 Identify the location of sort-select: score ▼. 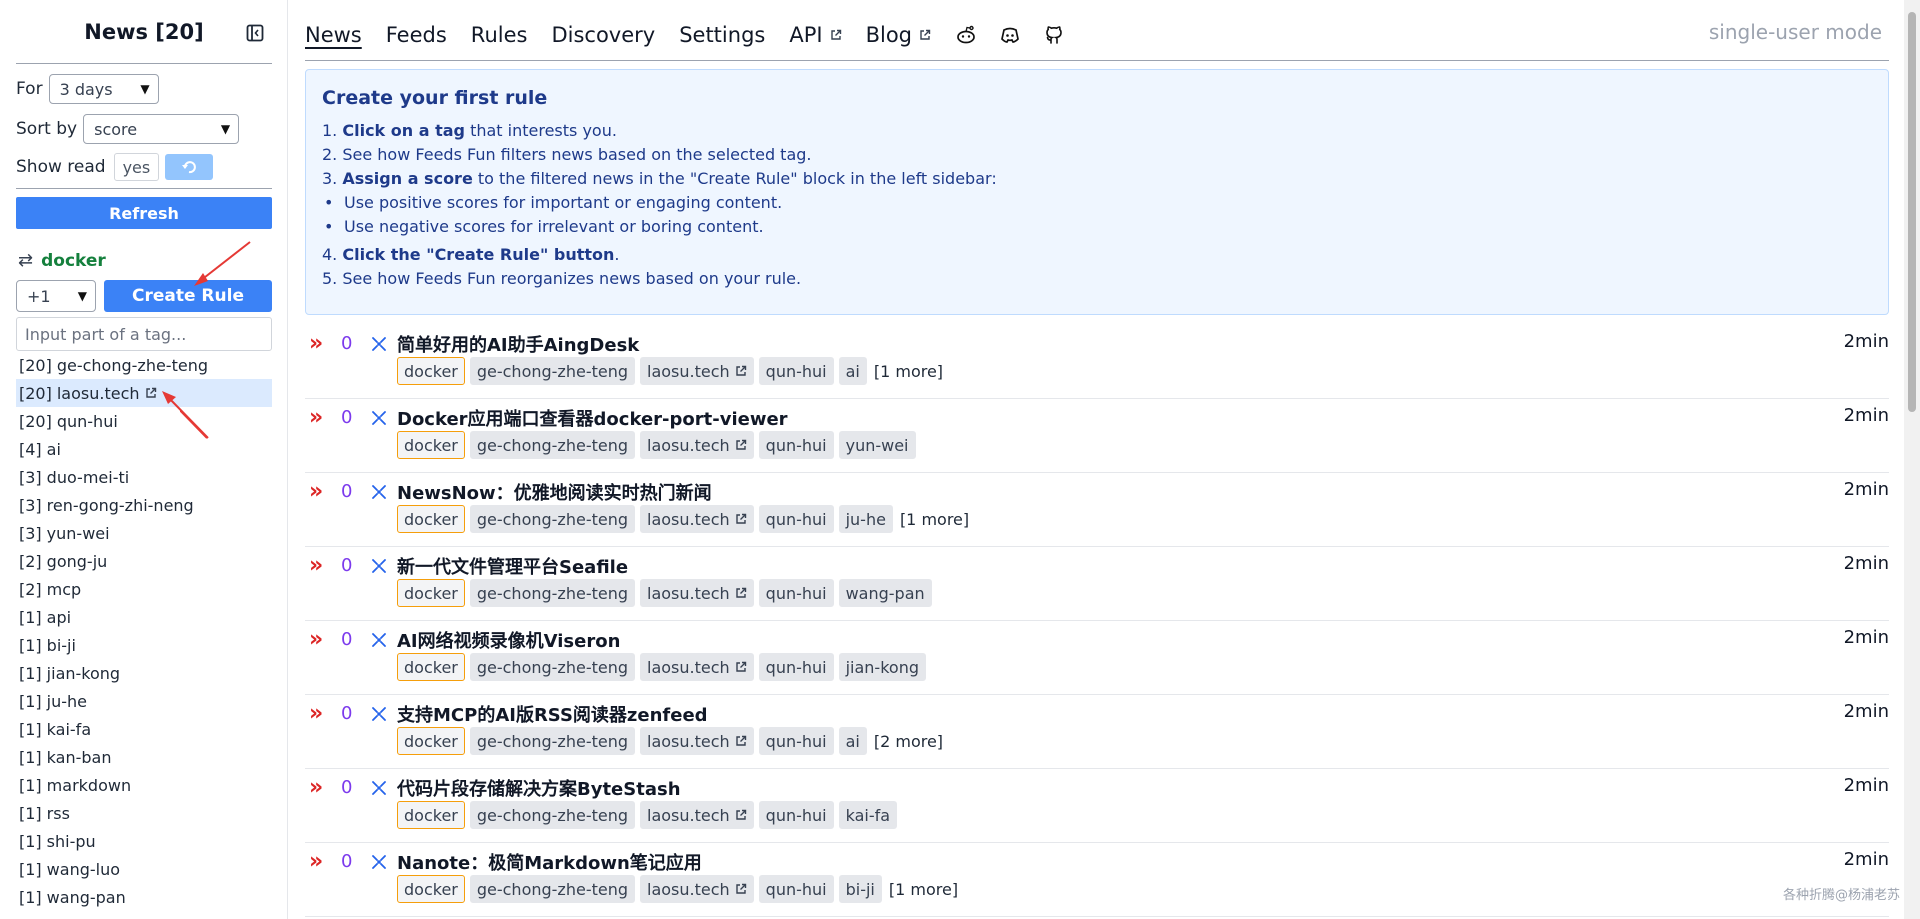
(161, 129).